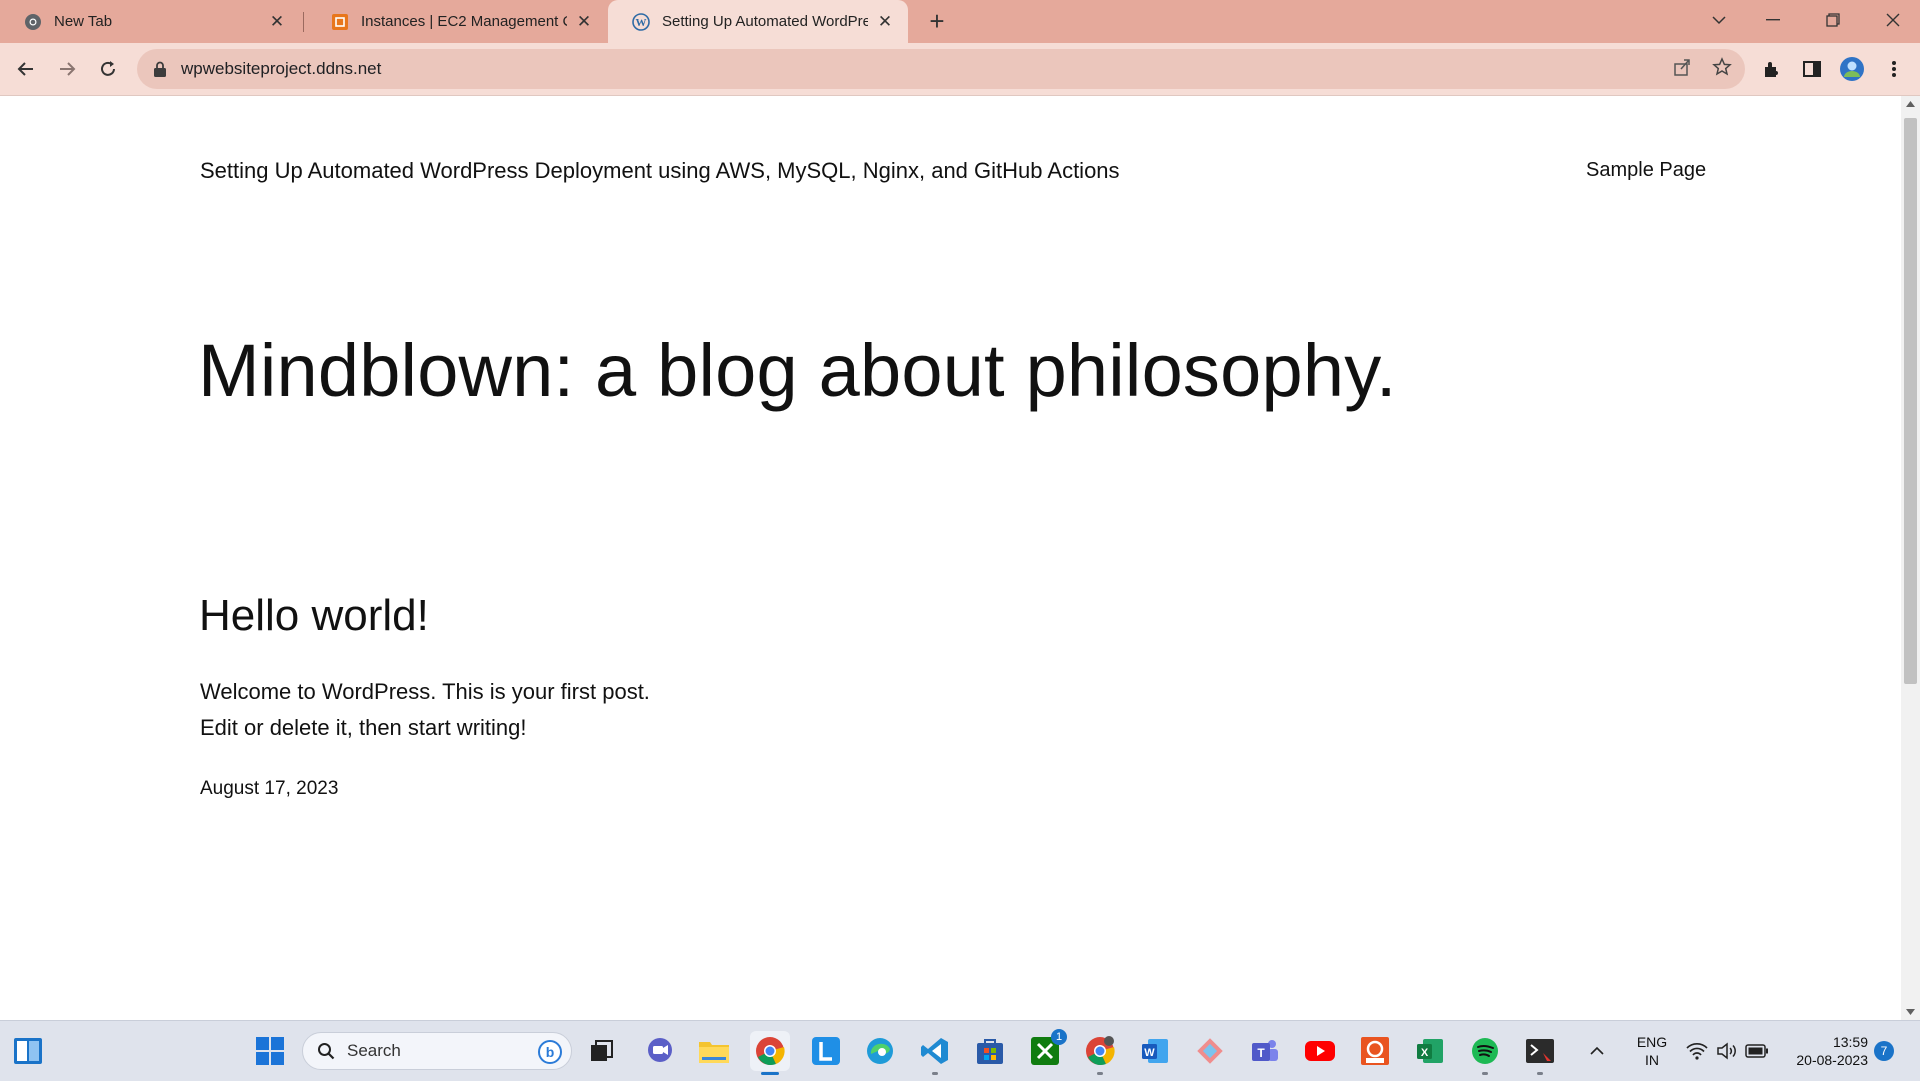 The image size is (1920, 1081). What do you see at coordinates (1910, 1012) in the screenshot?
I see `scroll-down-icon` at bounding box center [1910, 1012].